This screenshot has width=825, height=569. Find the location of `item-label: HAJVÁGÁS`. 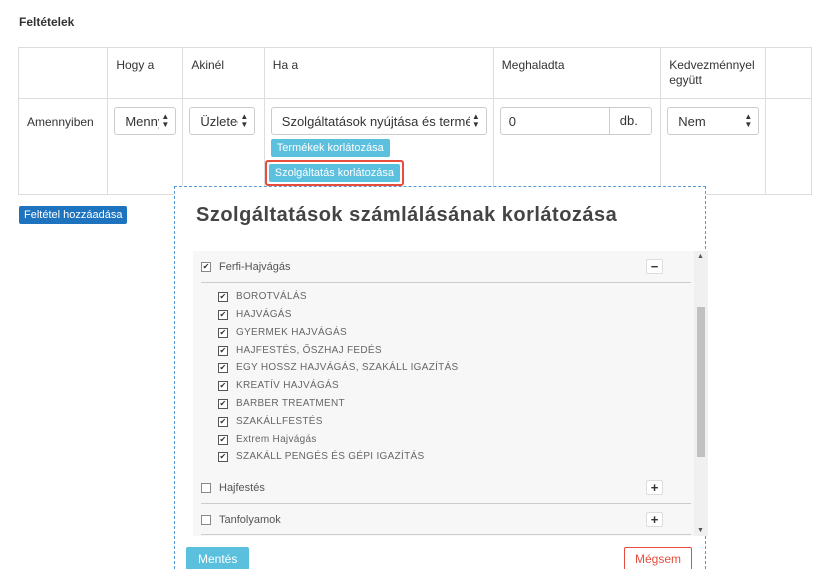

item-label: HAJVÁGÁS is located at coordinates (264, 314).